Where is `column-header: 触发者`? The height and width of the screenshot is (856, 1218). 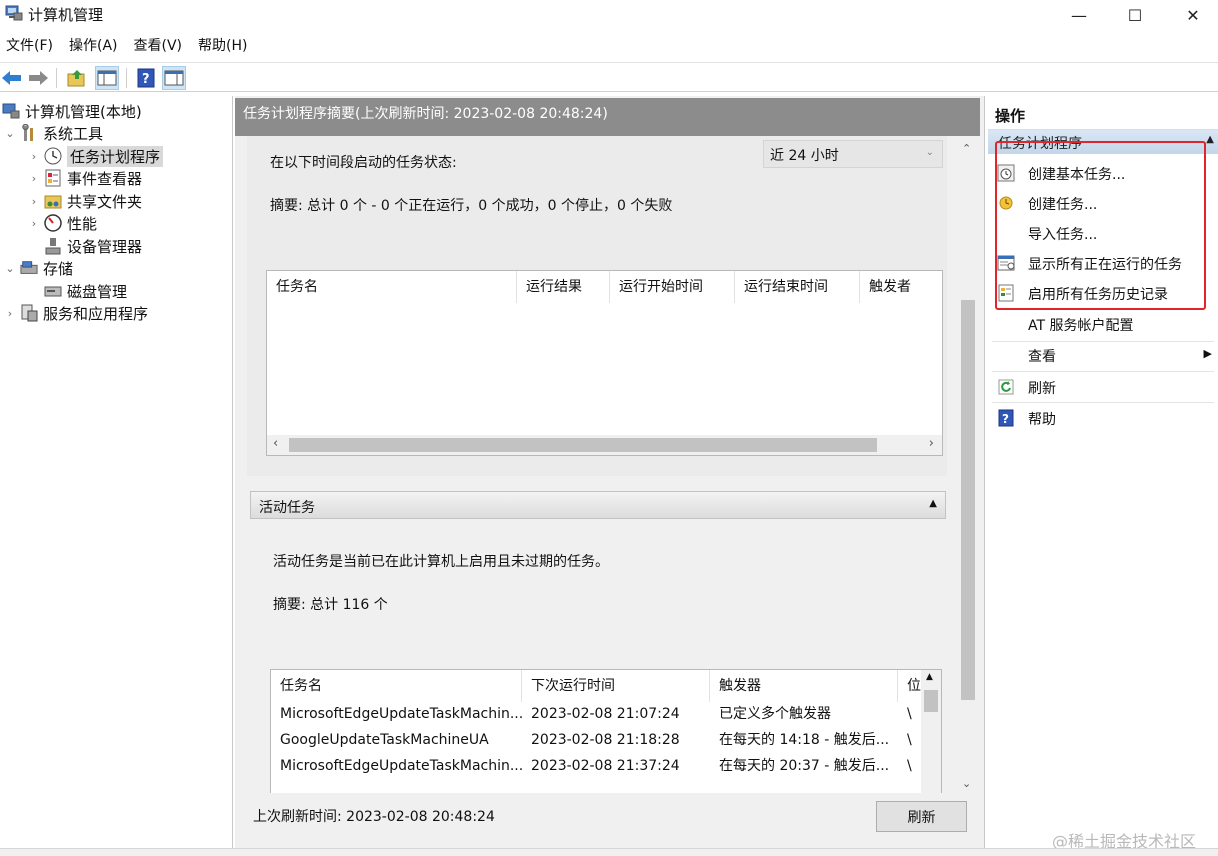
column-header: 触发者 is located at coordinates (900, 287).